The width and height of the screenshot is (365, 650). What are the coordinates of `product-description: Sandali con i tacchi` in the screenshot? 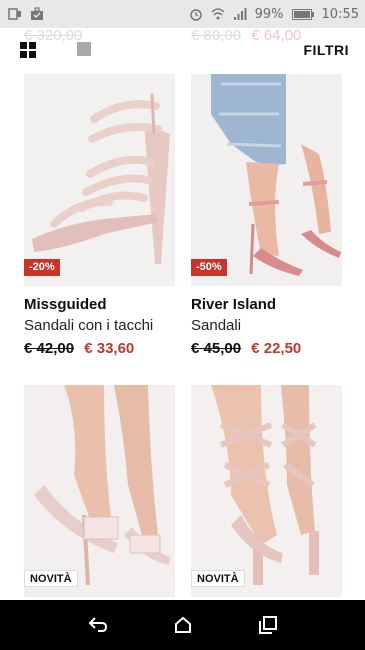 It's located at (89, 325).